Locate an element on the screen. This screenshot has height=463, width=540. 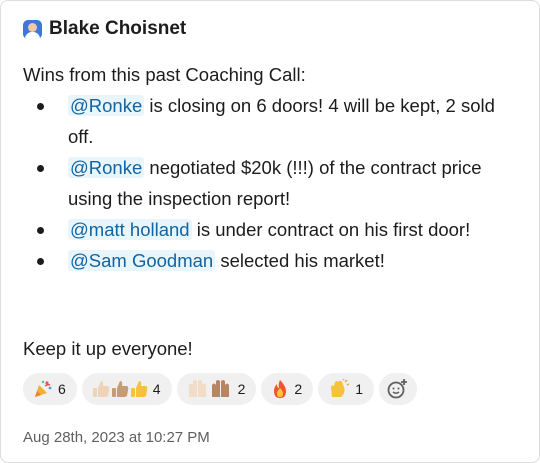
message-header: Blake Choisnet is located at coordinates (104, 29).